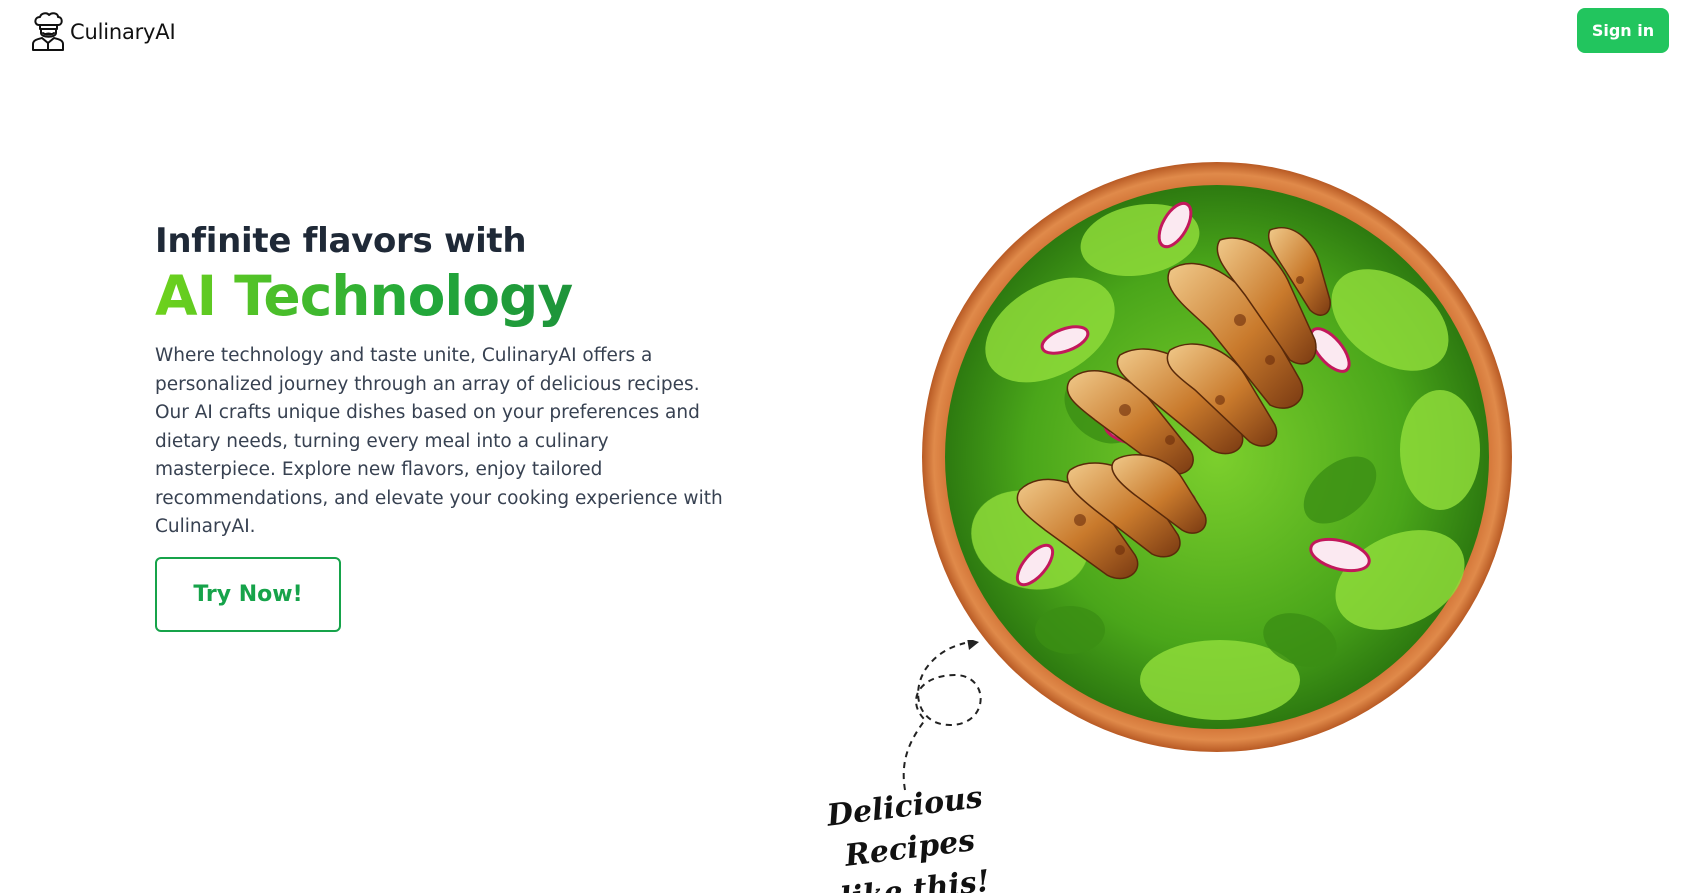 The height and width of the screenshot is (893, 1691). I want to click on try-now-button: Try Now!, so click(248, 594).